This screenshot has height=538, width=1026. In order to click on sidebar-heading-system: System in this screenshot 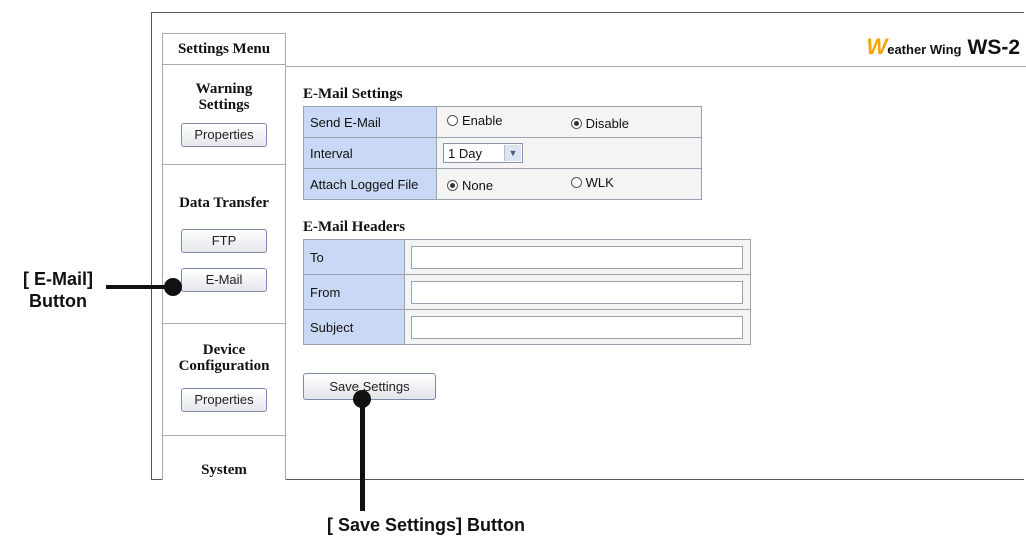, I will do `click(224, 470)`.